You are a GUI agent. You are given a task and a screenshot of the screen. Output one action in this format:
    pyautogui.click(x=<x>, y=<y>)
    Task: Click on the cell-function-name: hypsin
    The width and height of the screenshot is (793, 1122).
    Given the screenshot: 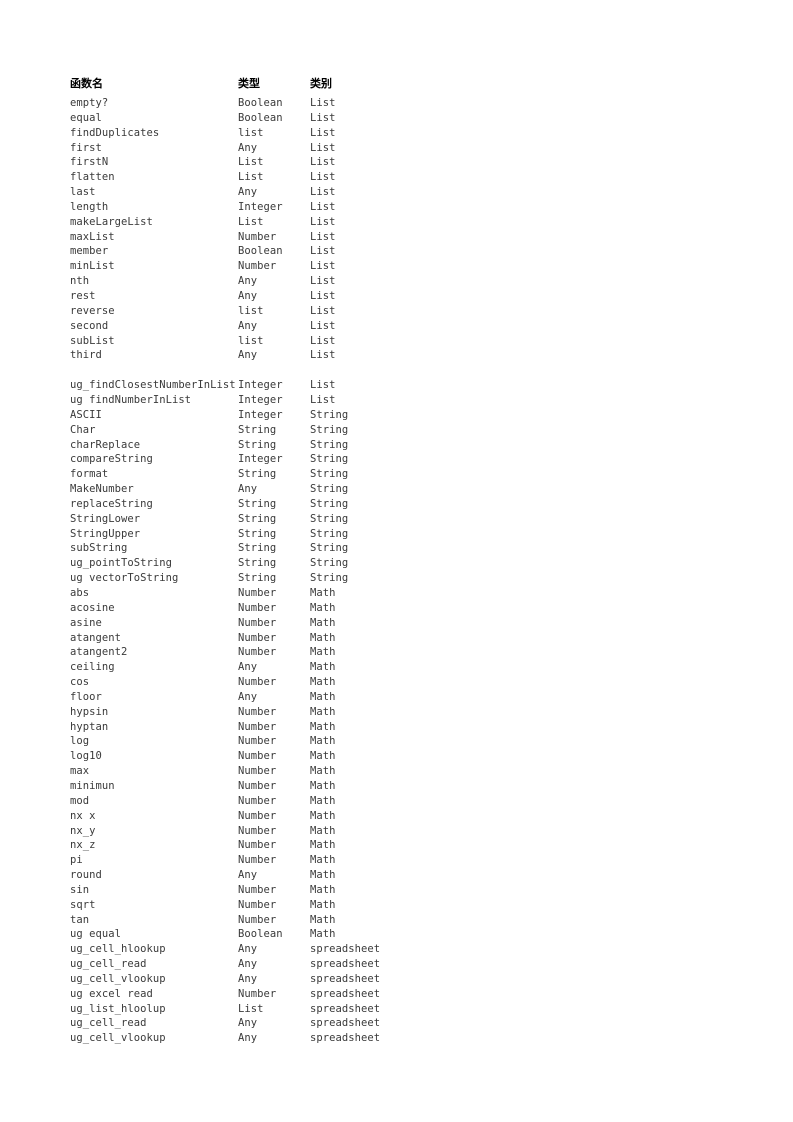 What is the action you would take?
    pyautogui.click(x=89, y=711)
    